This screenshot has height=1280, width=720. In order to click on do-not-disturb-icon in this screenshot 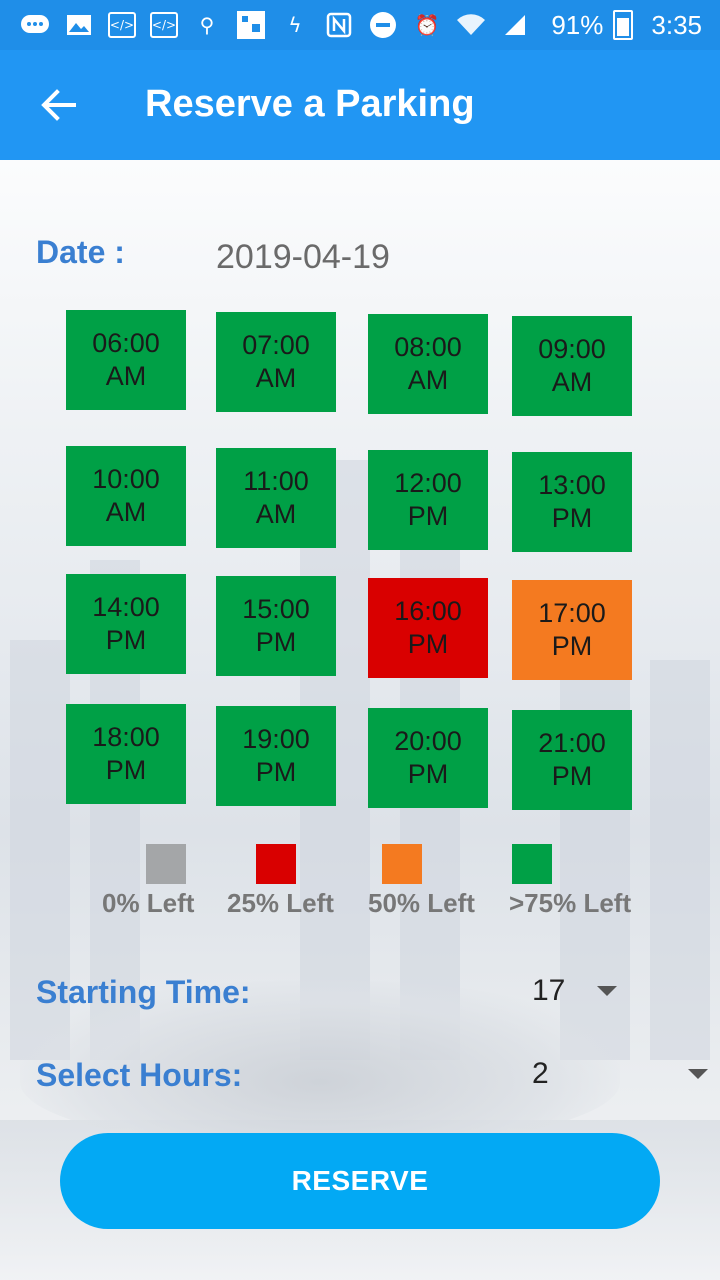, I will do `click(383, 25)`.